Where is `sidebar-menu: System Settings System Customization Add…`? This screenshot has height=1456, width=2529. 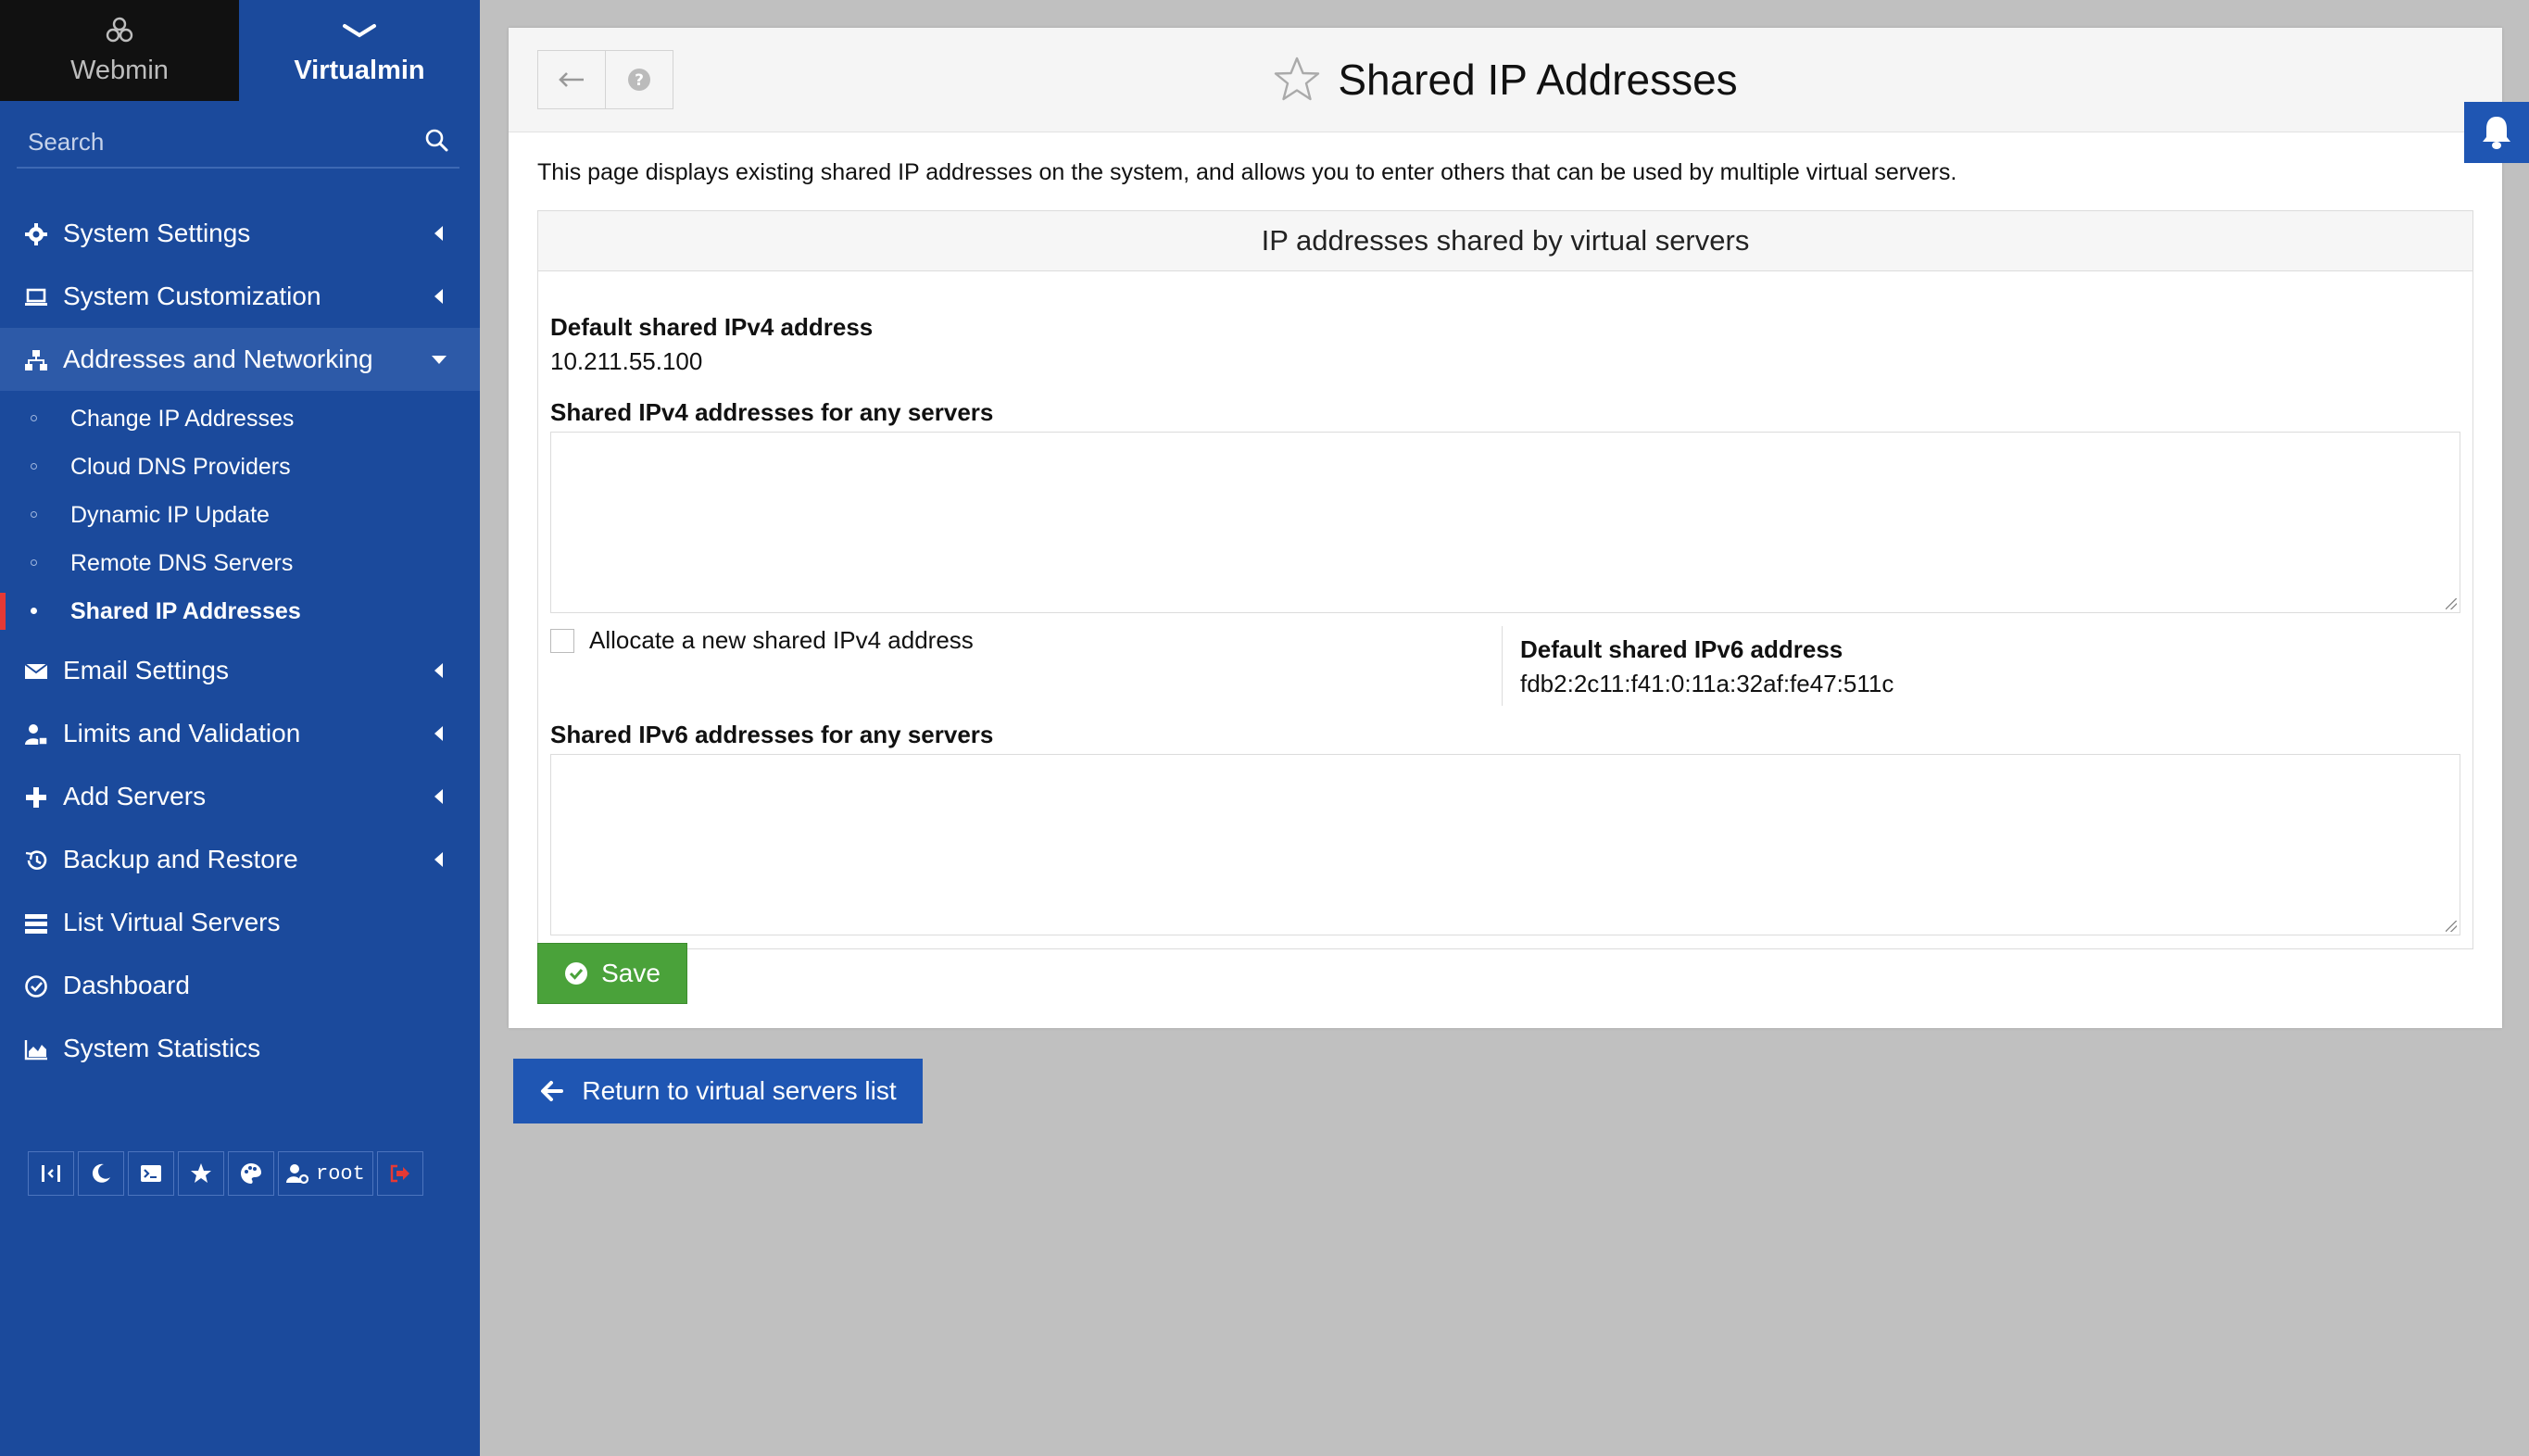 sidebar-menu: System Settings System Customization Add… is located at coordinates (240, 641).